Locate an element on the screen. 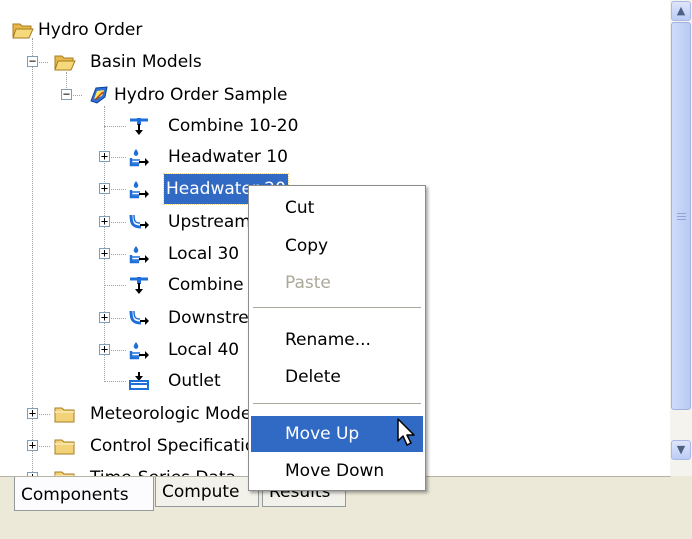 Image resolution: width=692 pixels, height=539 pixels. vertical-scrollbar: ▲ ▼ is located at coordinates (681, 238).